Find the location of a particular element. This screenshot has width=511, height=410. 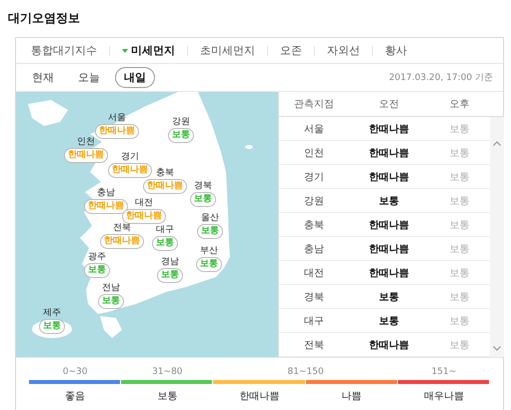

table-cell-text: 전북 is located at coordinates (314, 345).